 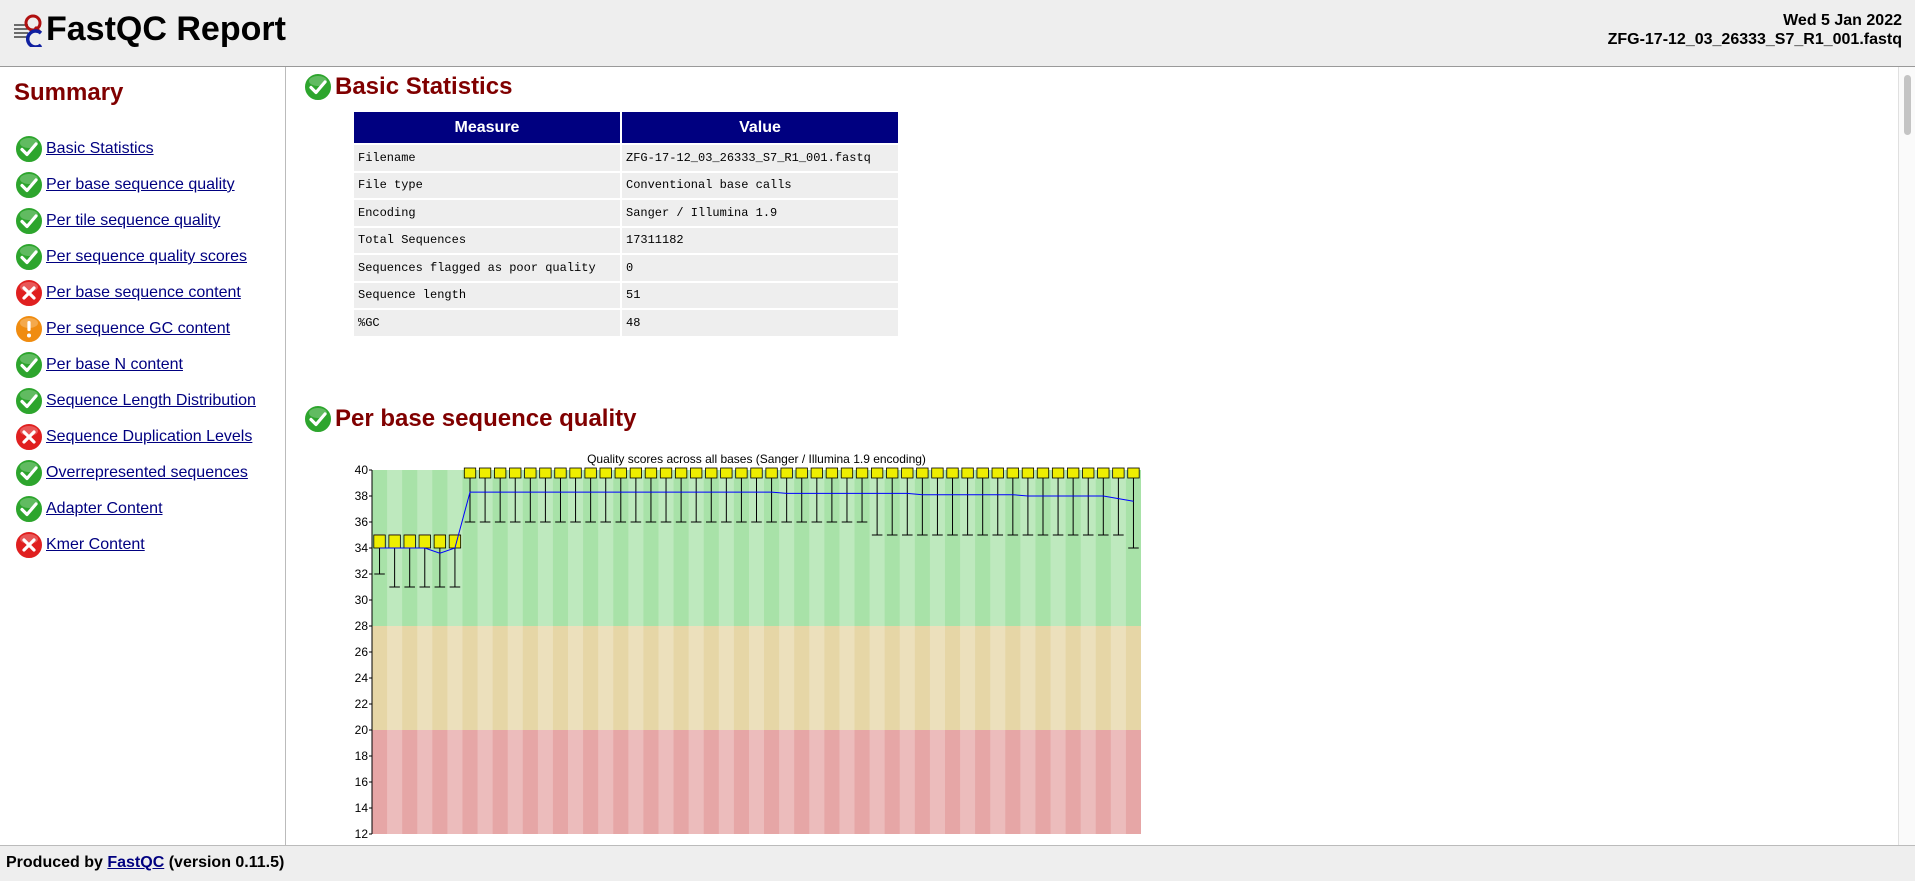 I want to click on measure-cell: Sequences flagged as poor quality, so click(x=487, y=268).